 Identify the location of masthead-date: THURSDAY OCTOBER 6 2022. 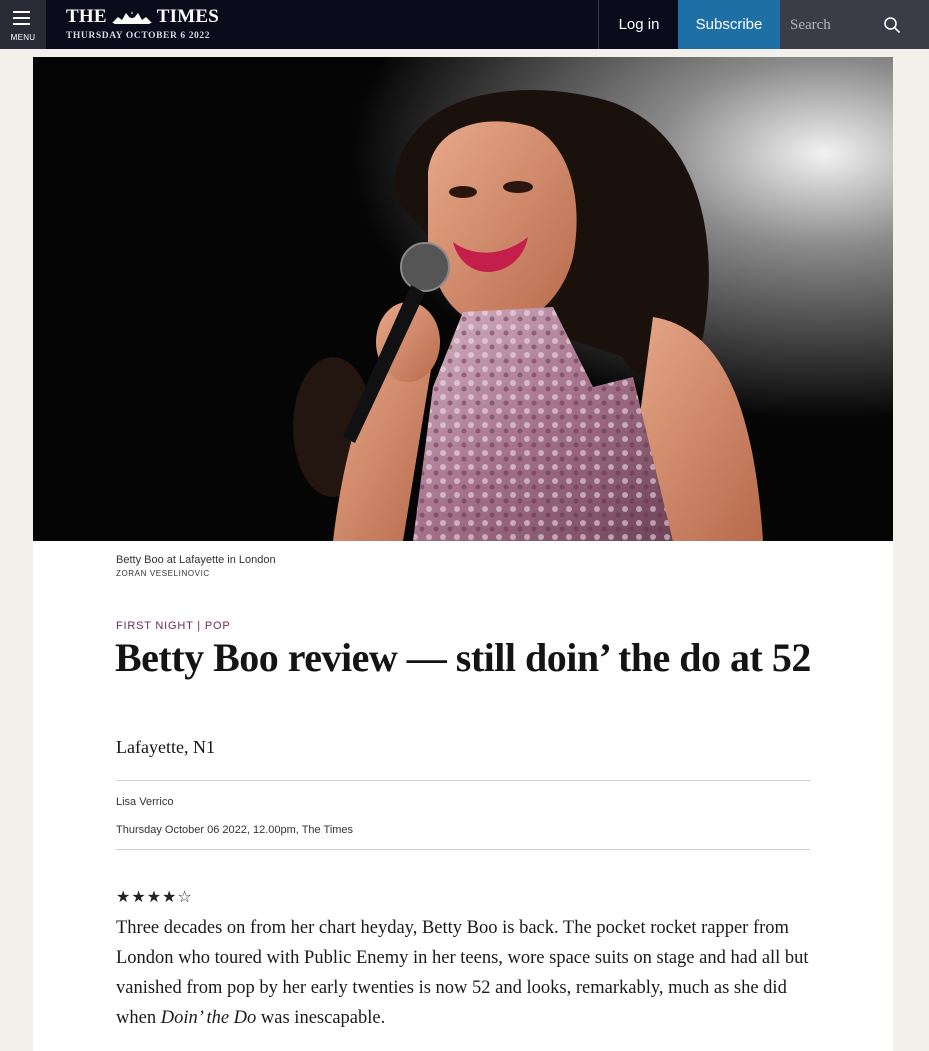
(138, 36).